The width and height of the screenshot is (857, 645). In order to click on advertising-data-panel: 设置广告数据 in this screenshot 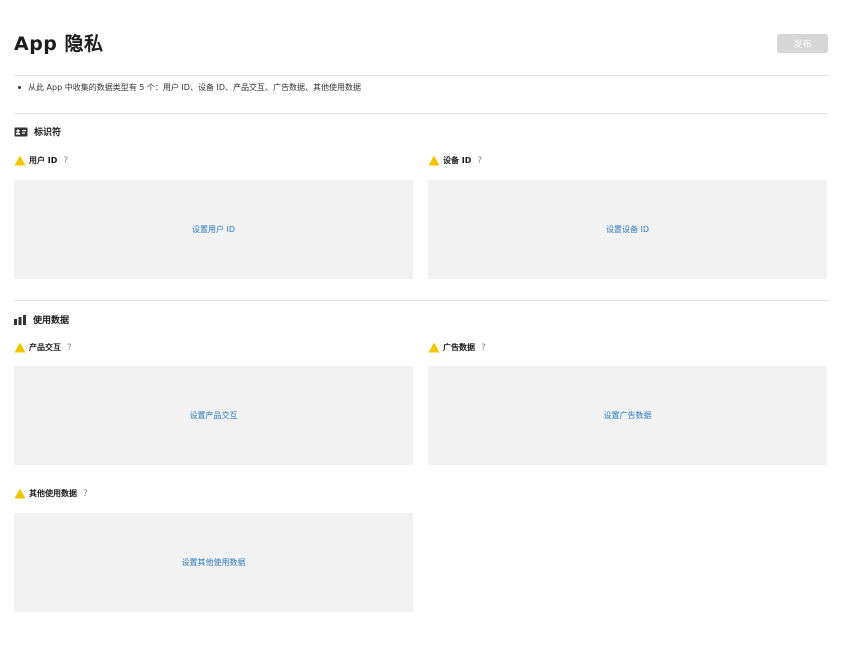, I will do `click(627, 415)`.